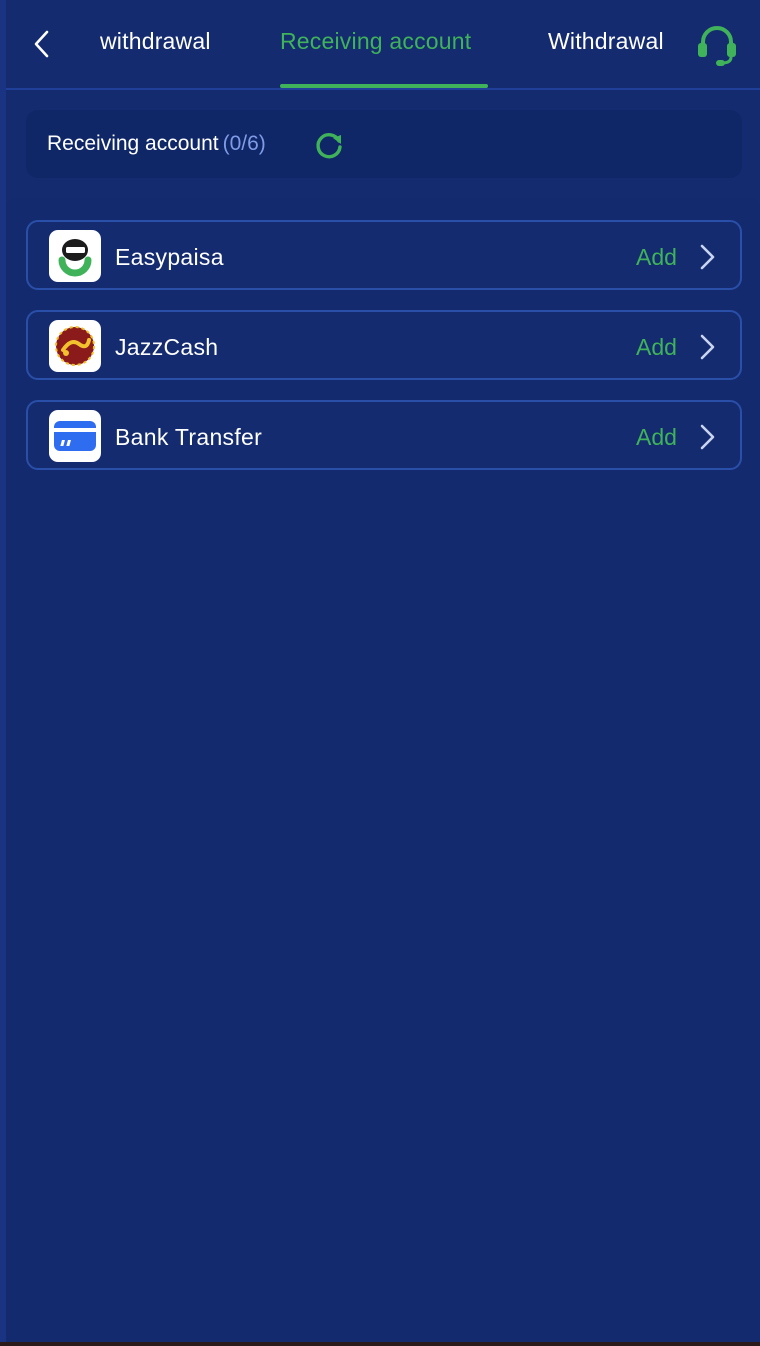  What do you see at coordinates (375, 41) in the screenshot?
I see `tab-receiving-account: Receiving account` at bounding box center [375, 41].